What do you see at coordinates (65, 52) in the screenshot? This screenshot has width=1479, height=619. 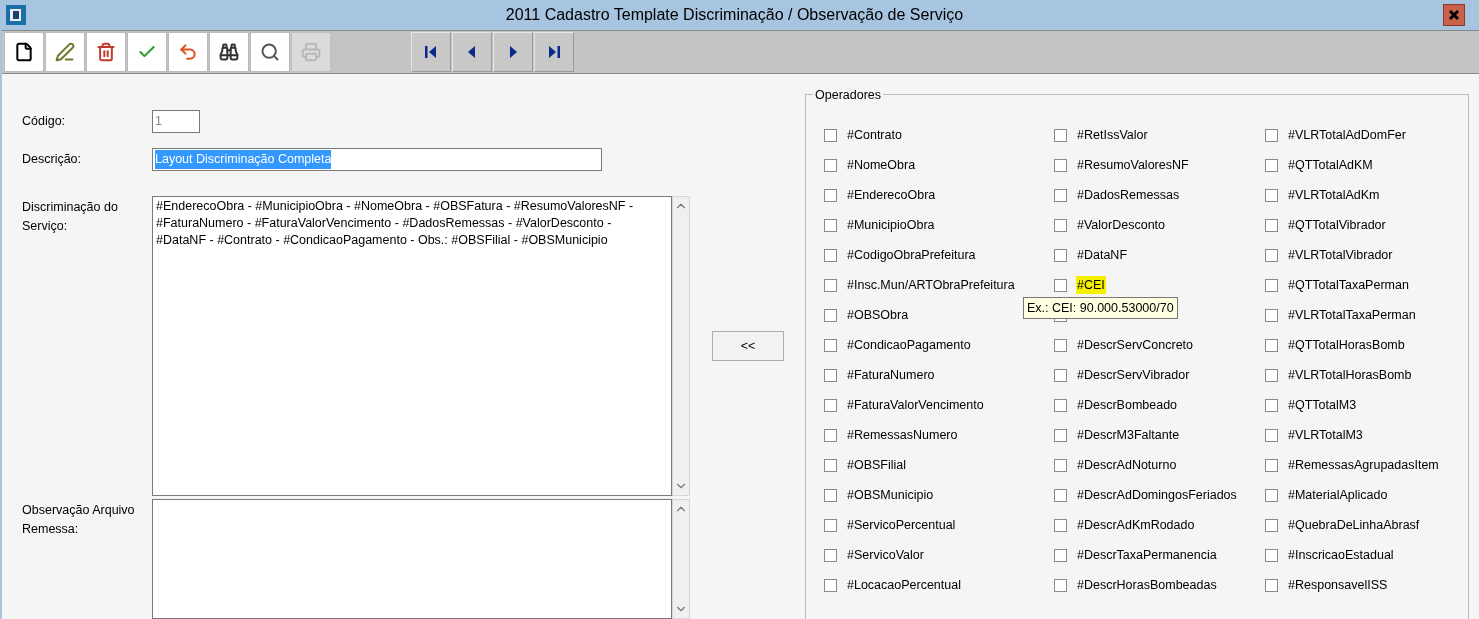 I see `edit-button` at bounding box center [65, 52].